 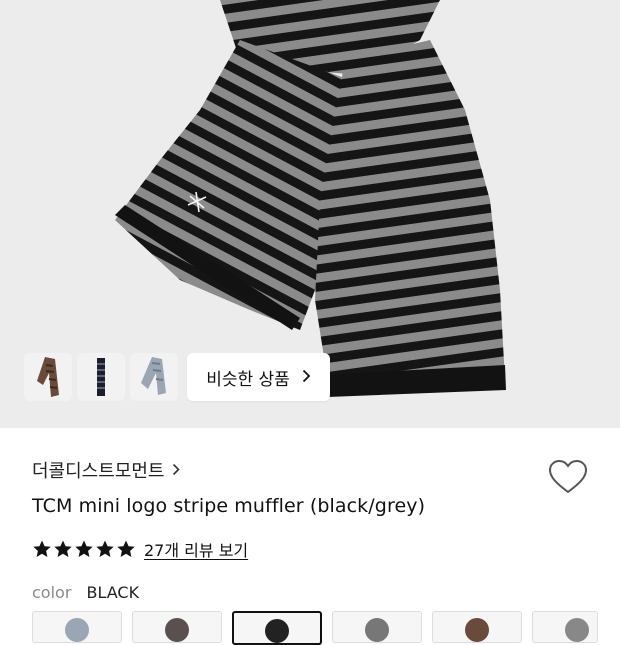 I want to click on similar-products-label: 비슷한 상품, so click(x=248, y=379).